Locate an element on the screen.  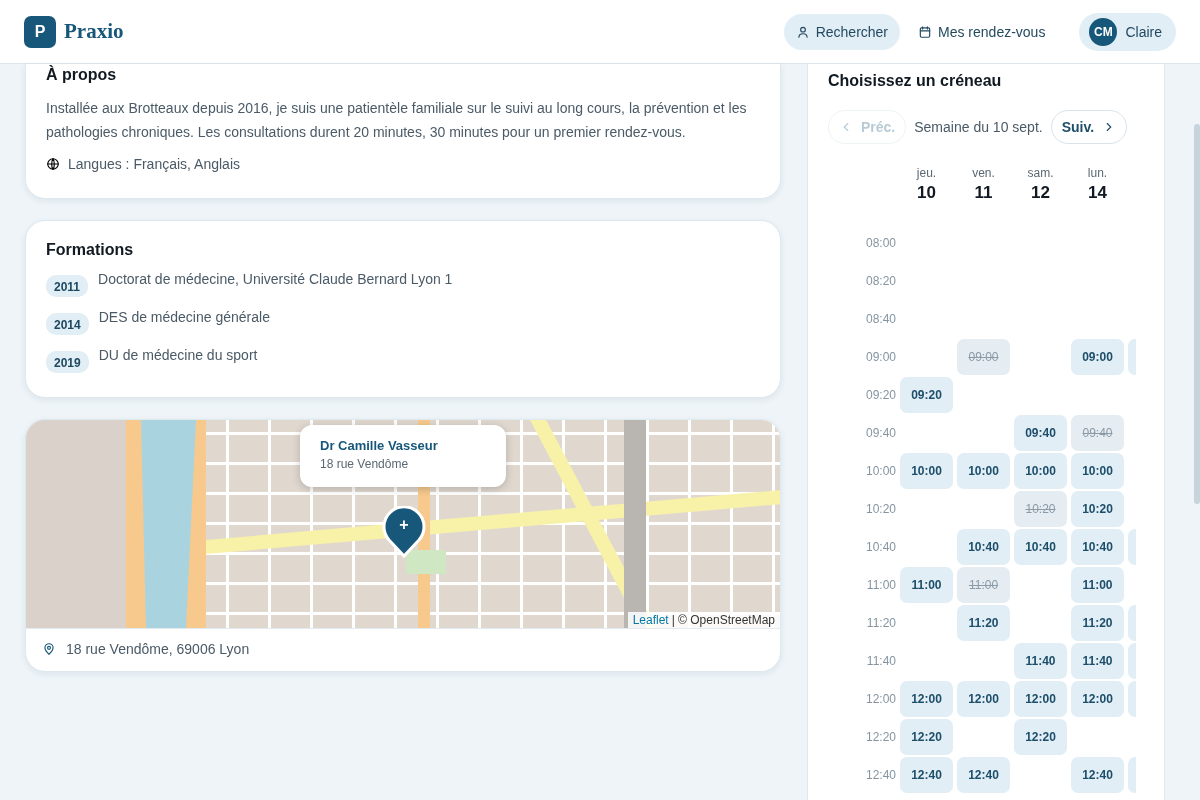
popup-title: Dr Camille Vasseur is located at coordinates (379, 445).